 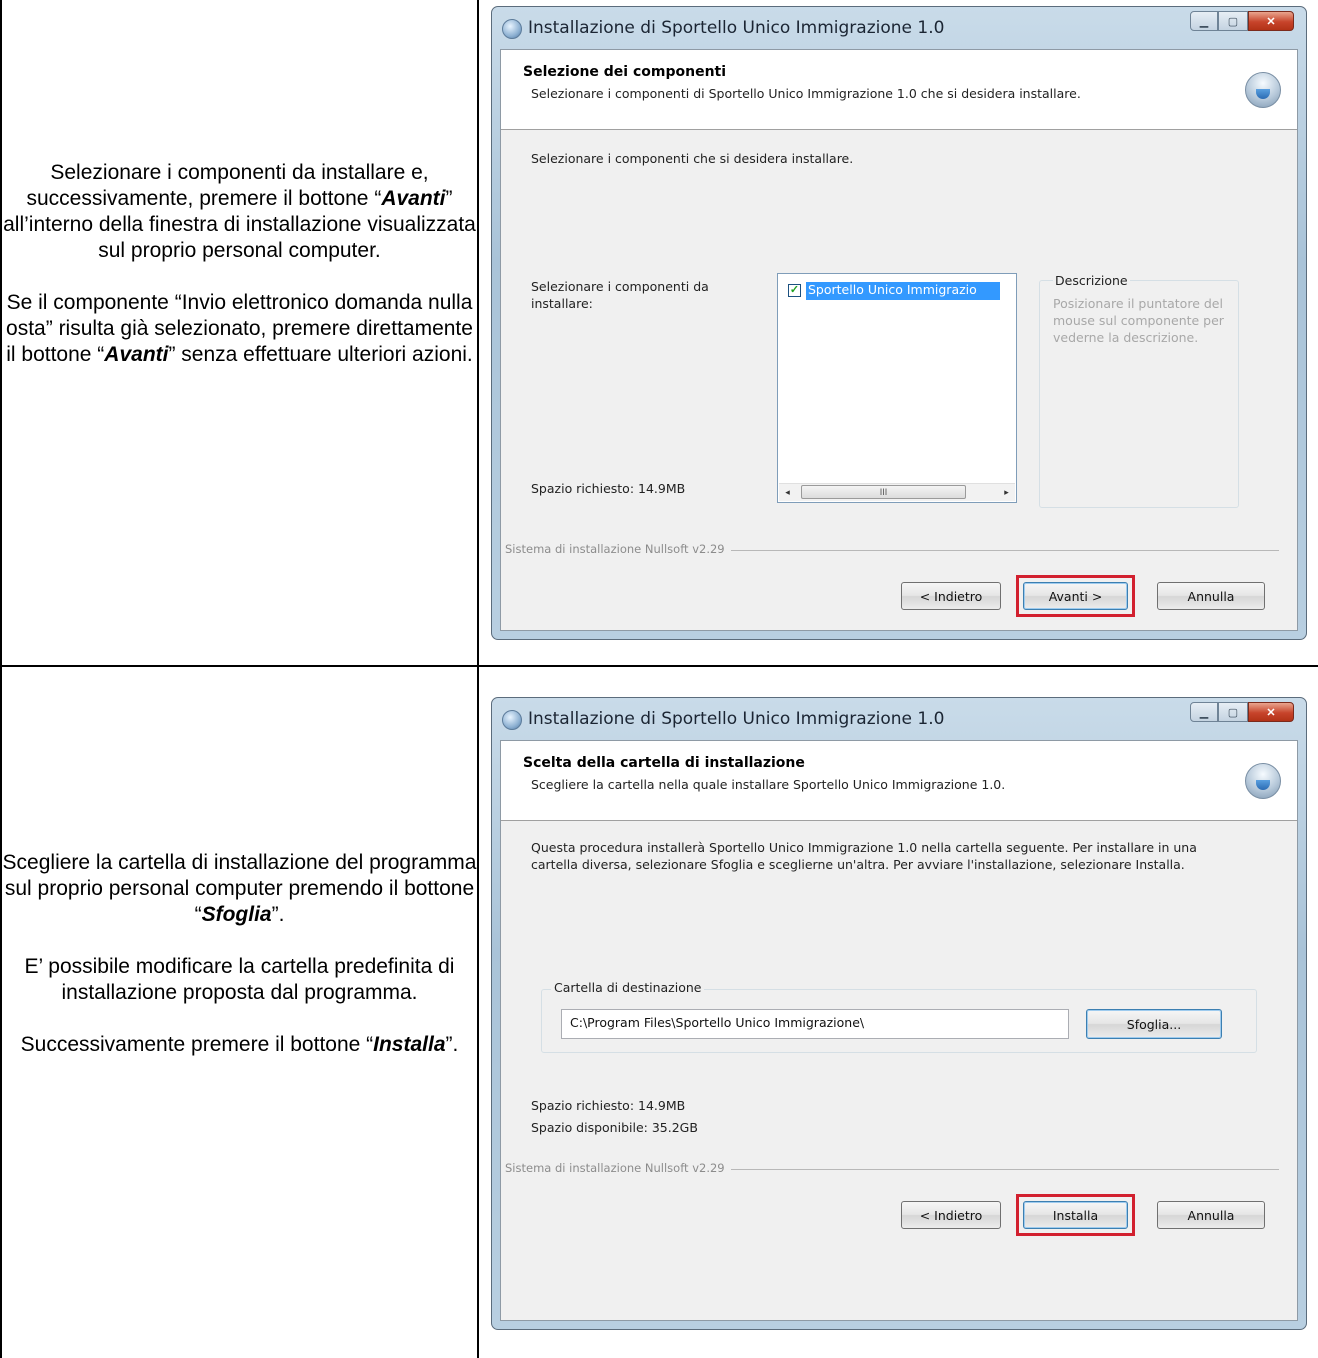 I want to click on table-row-divider, so click(x=659, y=666).